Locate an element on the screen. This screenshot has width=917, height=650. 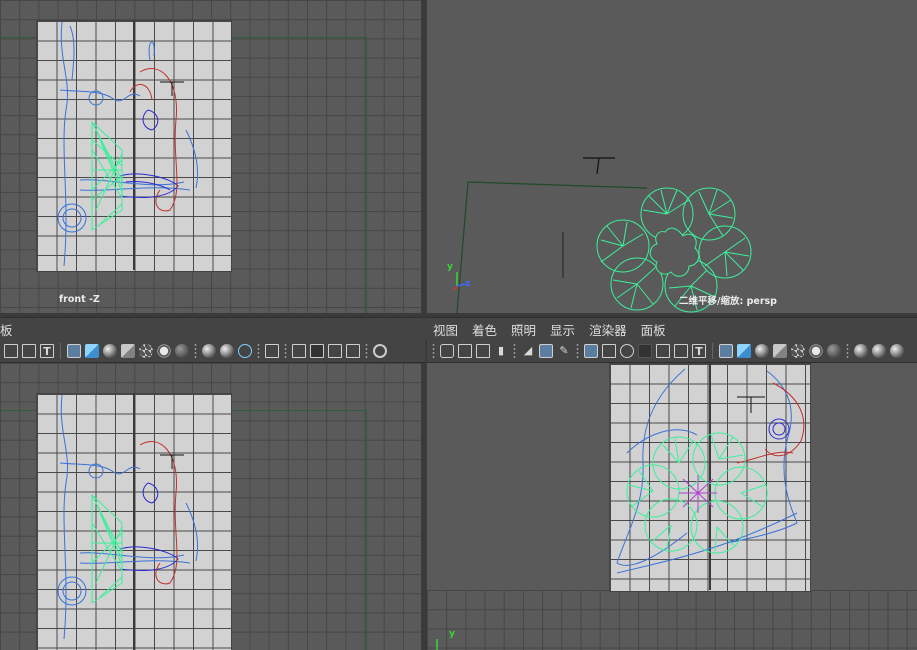
panel-menubar-left: 板 is located at coordinates (213, 328).